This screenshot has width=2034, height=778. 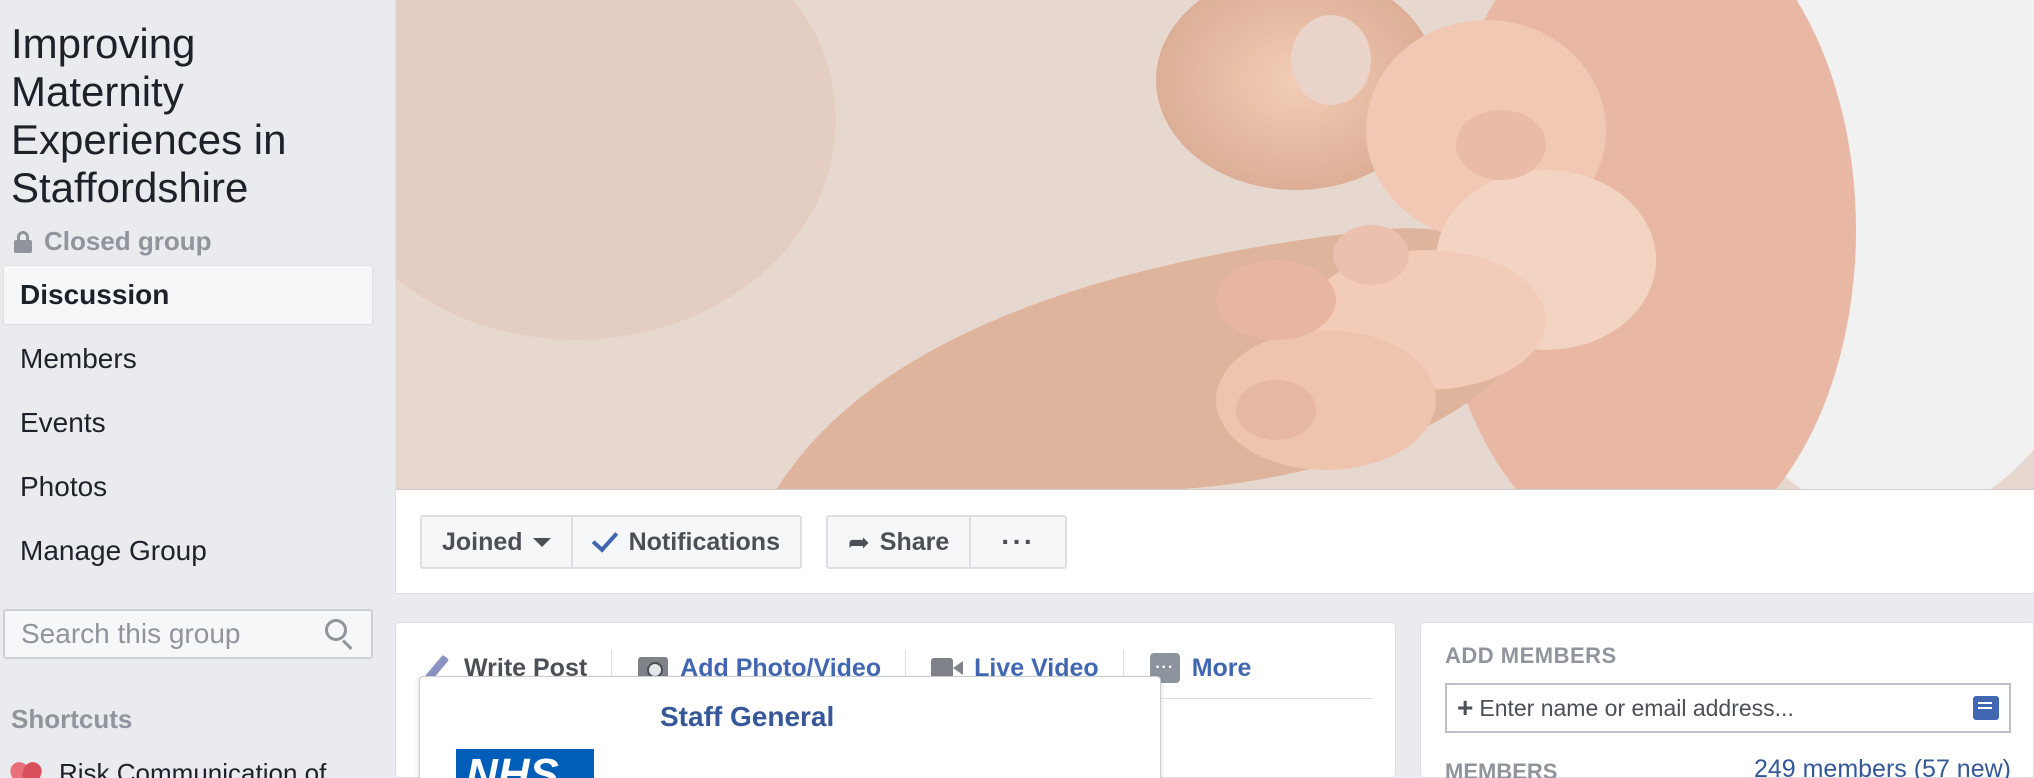 I want to click on joined-button: Joined, so click(x=497, y=542).